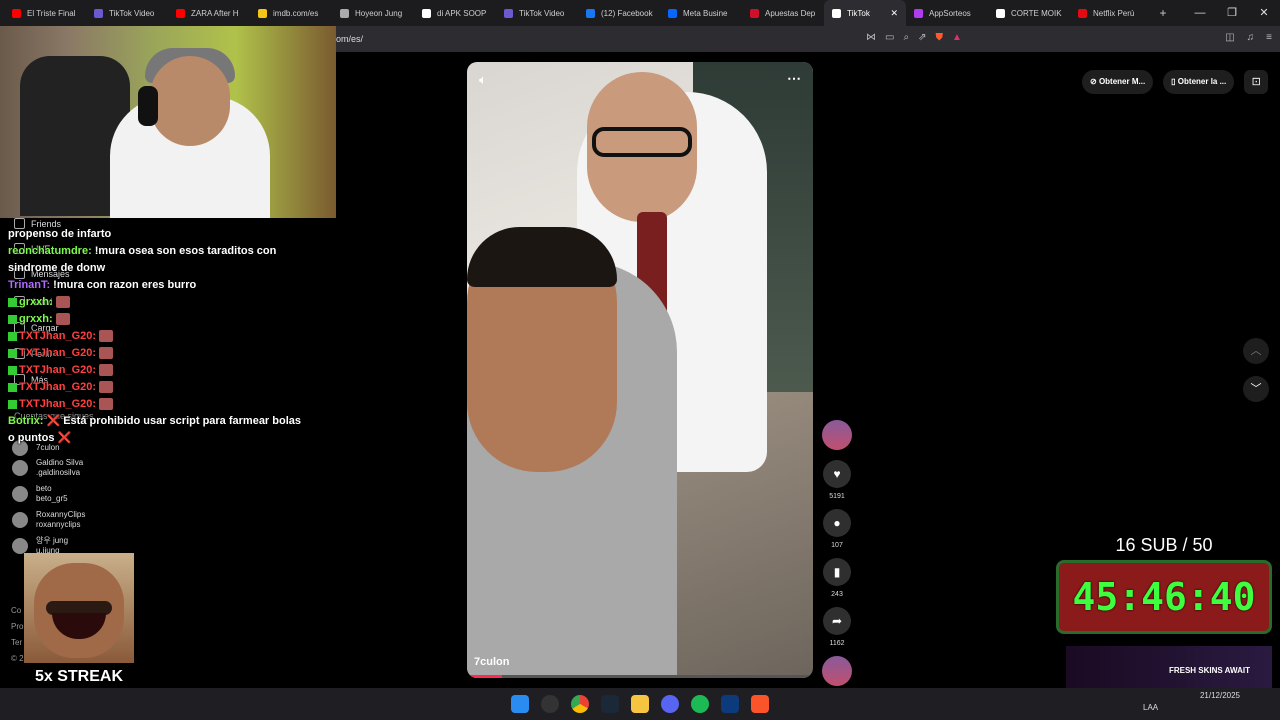 The image size is (1280, 720). I want to click on video-progress-bar, so click(640, 676).